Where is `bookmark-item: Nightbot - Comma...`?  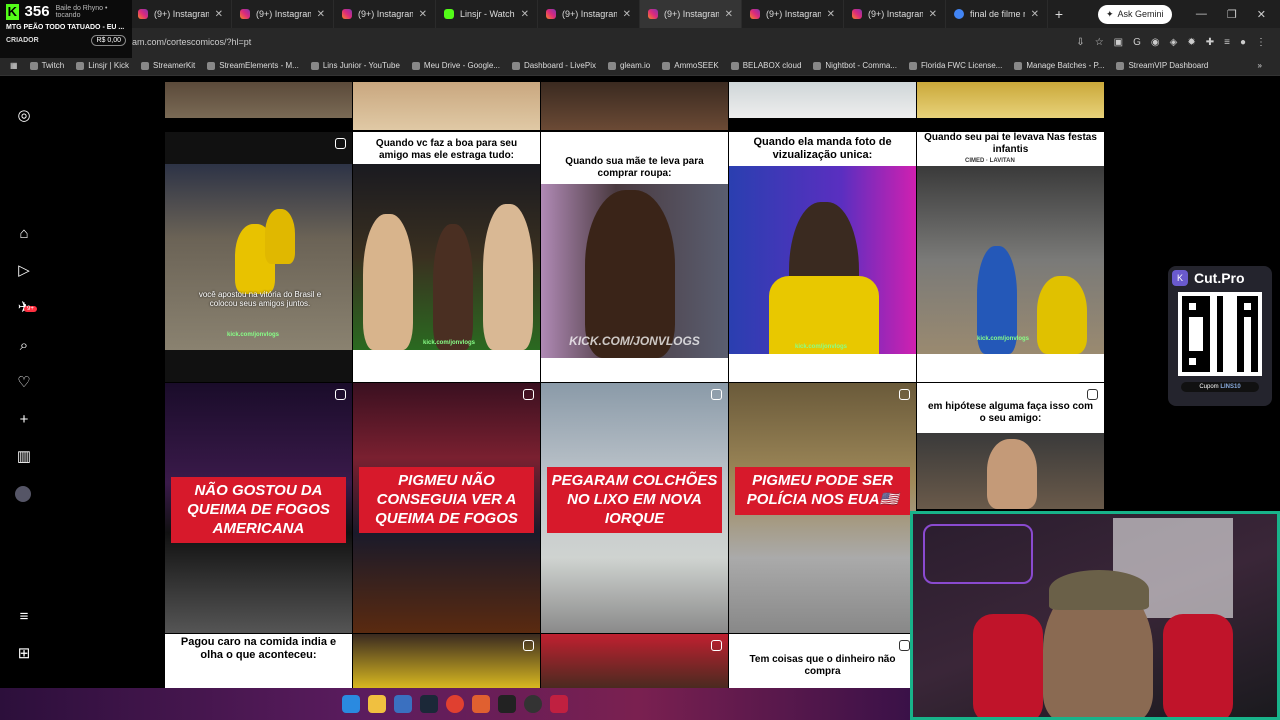
bookmark-item: Nightbot - Comma... is located at coordinates (855, 65).